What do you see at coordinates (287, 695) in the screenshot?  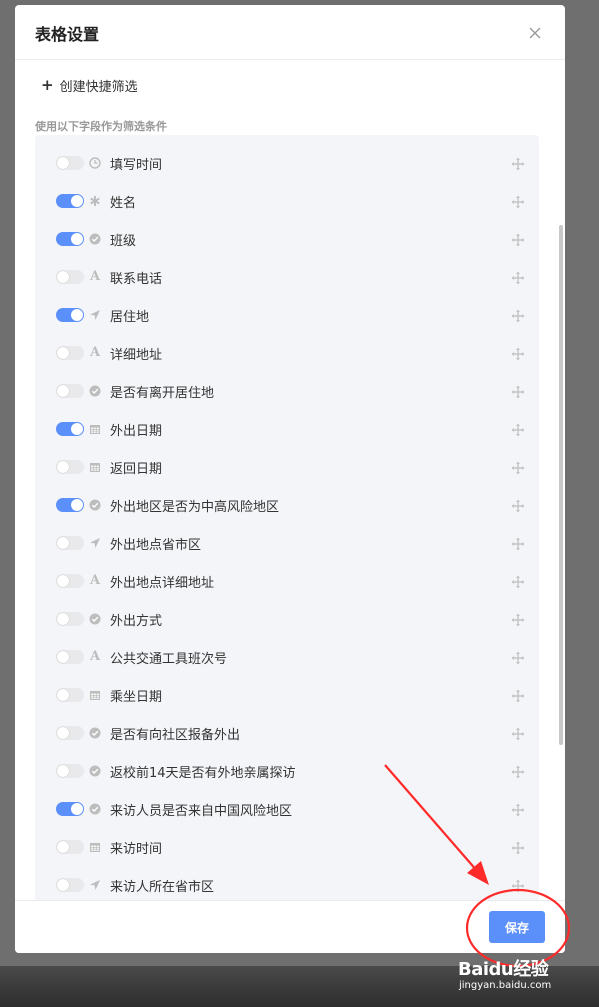 I see `field-row: 乘坐日期` at bounding box center [287, 695].